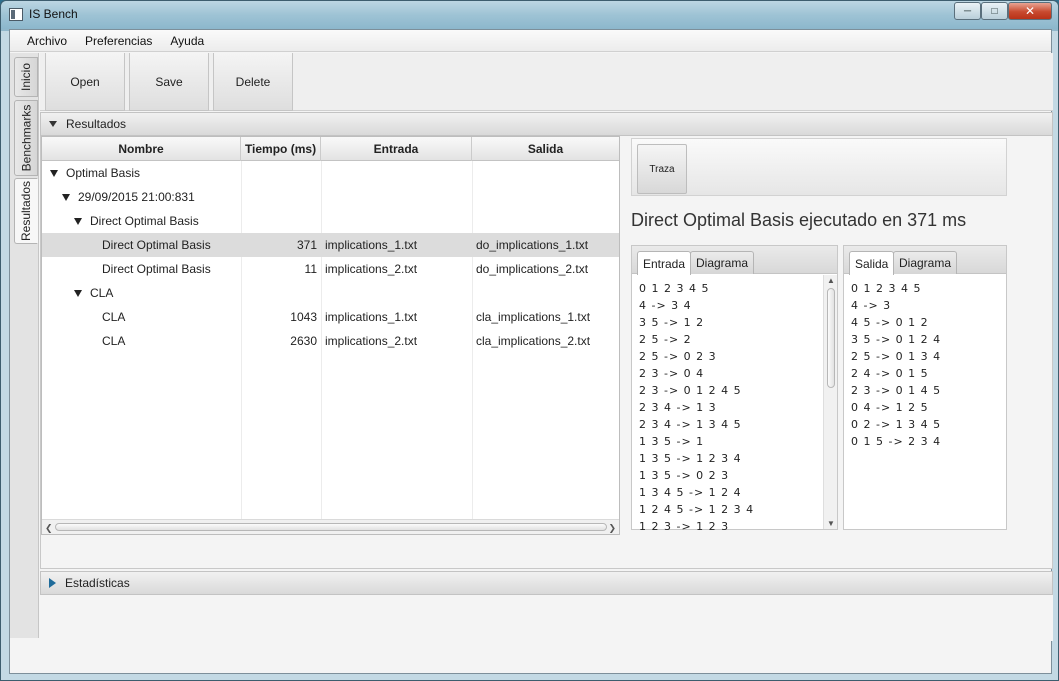 This screenshot has width=1059, height=681. I want to click on column-header-salida: Salida, so click(545, 149).